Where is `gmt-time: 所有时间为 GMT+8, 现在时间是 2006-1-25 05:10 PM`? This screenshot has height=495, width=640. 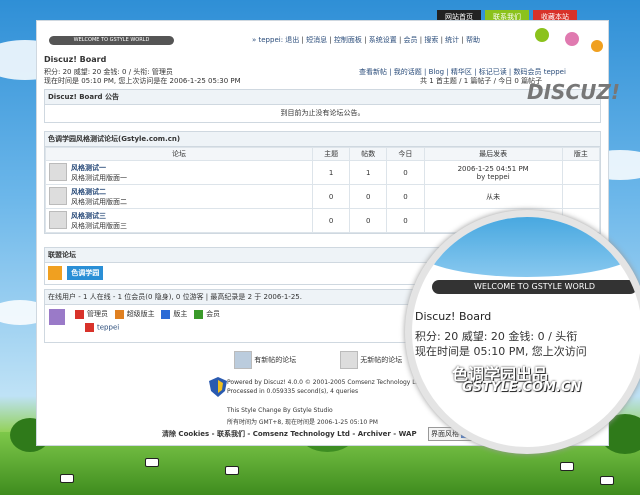 gmt-time: 所有时间为 GMT+8, 现在时间是 2006-1-25 05:10 PM is located at coordinates (302, 422).